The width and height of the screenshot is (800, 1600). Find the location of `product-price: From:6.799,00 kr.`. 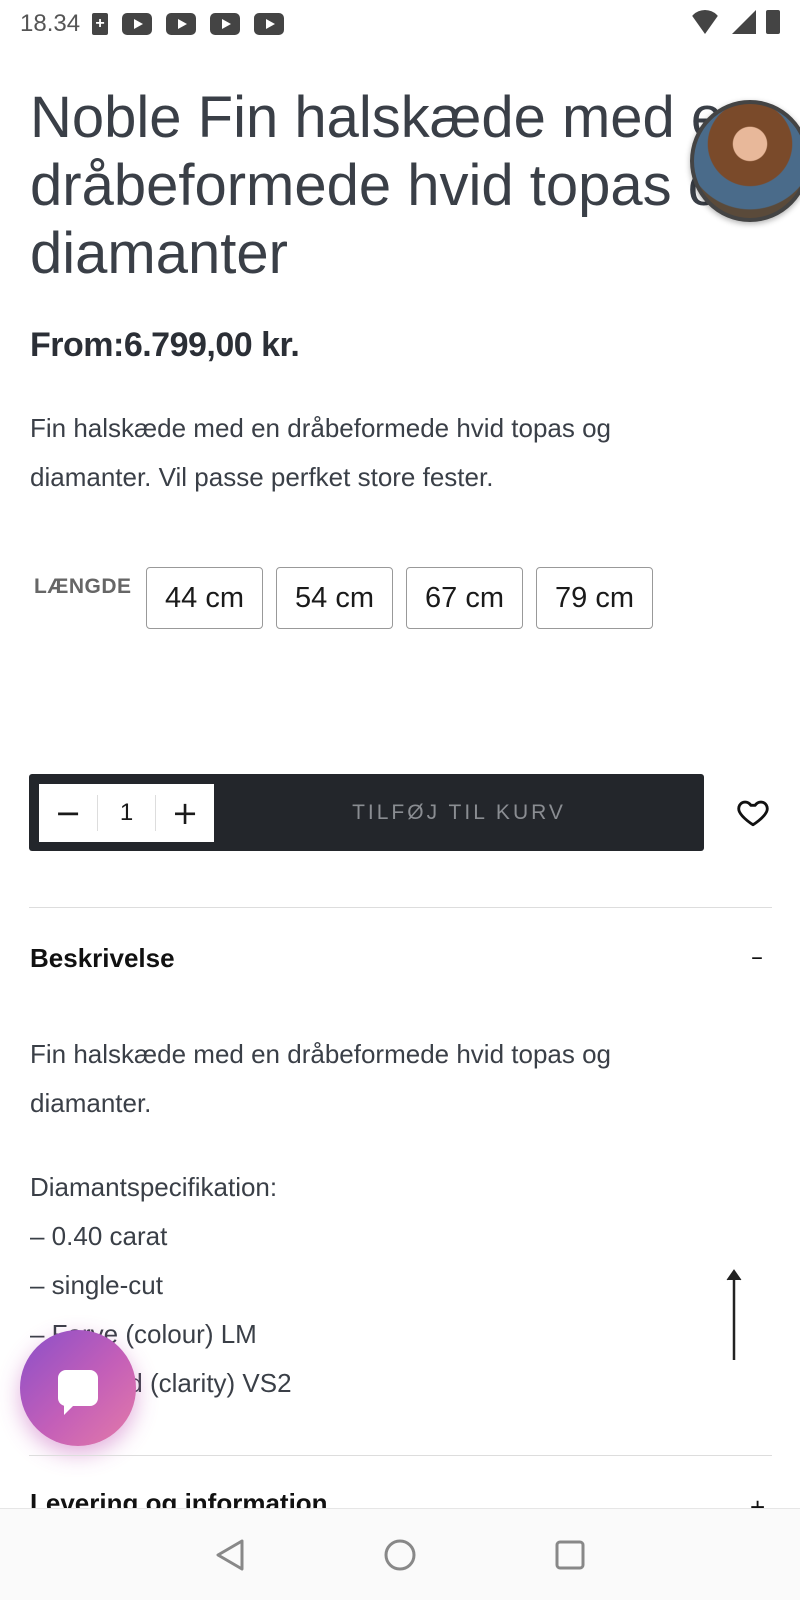

product-price: From:6.799,00 kr. is located at coordinates (165, 345).